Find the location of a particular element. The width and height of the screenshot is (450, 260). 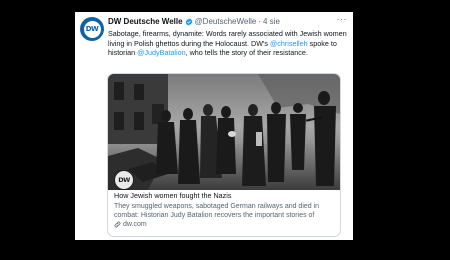

card-title: How Jewish women fought the Nazis is located at coordinates (172, 195).